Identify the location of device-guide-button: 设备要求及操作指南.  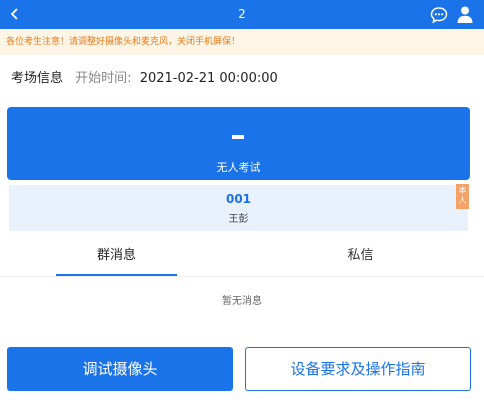
(358, 369).